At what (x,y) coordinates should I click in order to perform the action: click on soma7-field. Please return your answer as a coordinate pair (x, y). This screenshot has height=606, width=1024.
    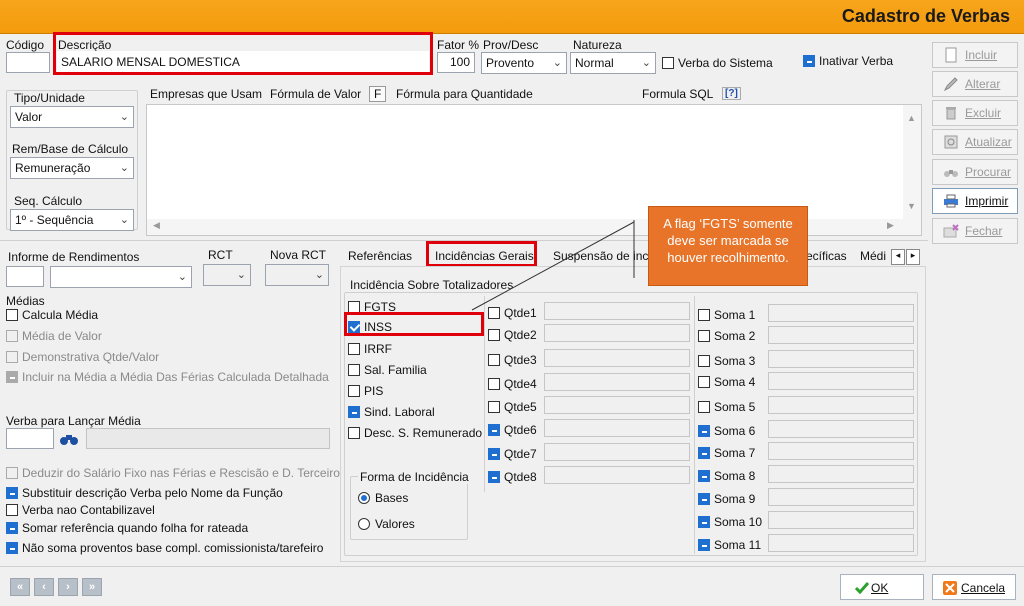
    Looking at the image, I should click on (841, 451).